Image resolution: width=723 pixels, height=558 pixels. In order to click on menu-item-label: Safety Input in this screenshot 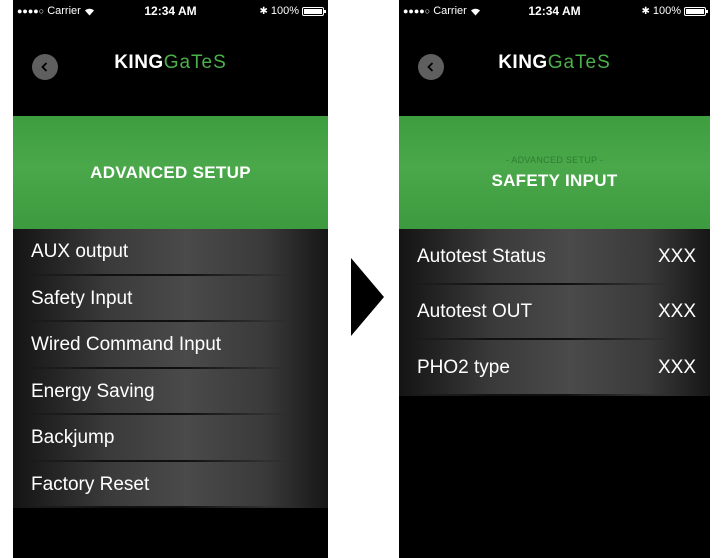, I will do `click(82, 298)`.